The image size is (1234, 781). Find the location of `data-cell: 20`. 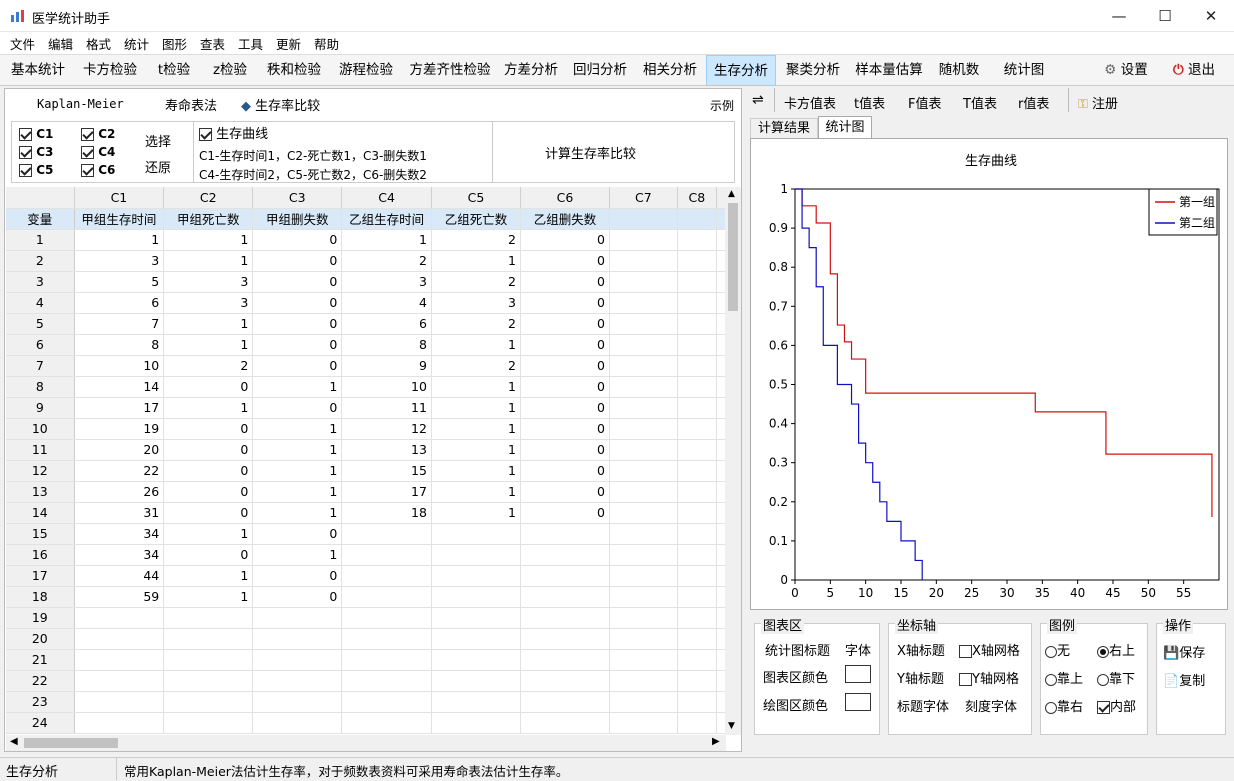

data-cell: 20 is located at coordinates (119, 450).